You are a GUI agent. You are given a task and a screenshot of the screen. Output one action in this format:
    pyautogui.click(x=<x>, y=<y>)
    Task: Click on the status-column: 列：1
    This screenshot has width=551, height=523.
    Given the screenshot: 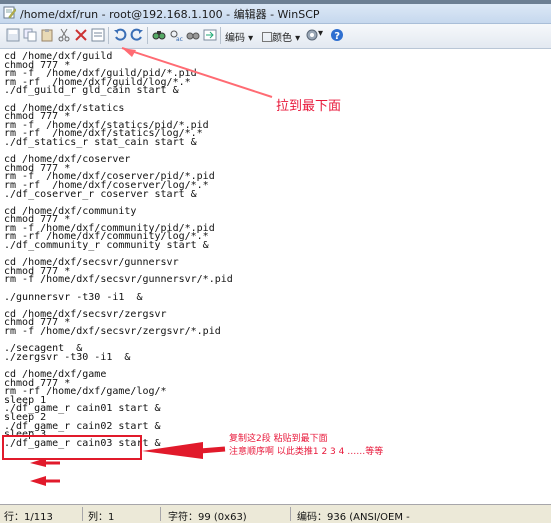 What is the action you would take?
    pyautogui.click(x=101, y=517)
    